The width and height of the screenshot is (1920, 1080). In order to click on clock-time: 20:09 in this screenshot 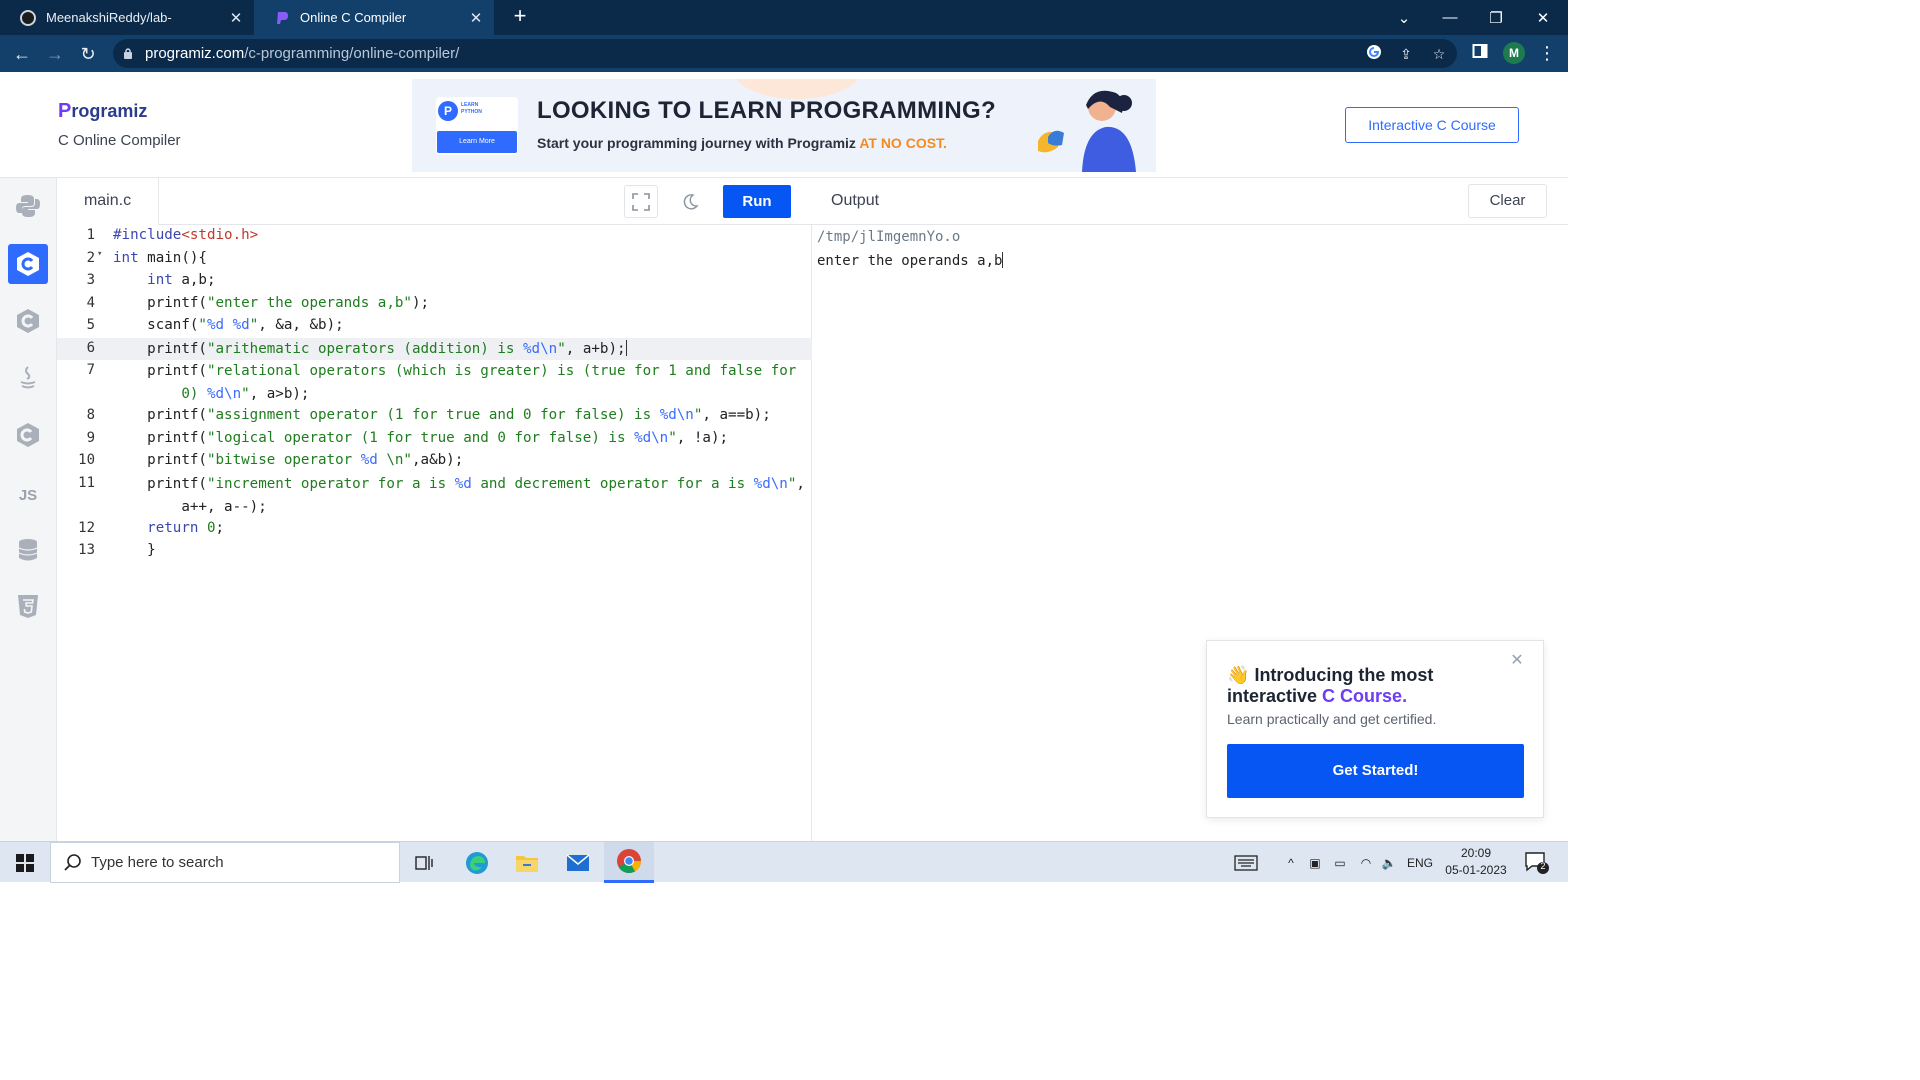, I will do `click(1476, 853)`.